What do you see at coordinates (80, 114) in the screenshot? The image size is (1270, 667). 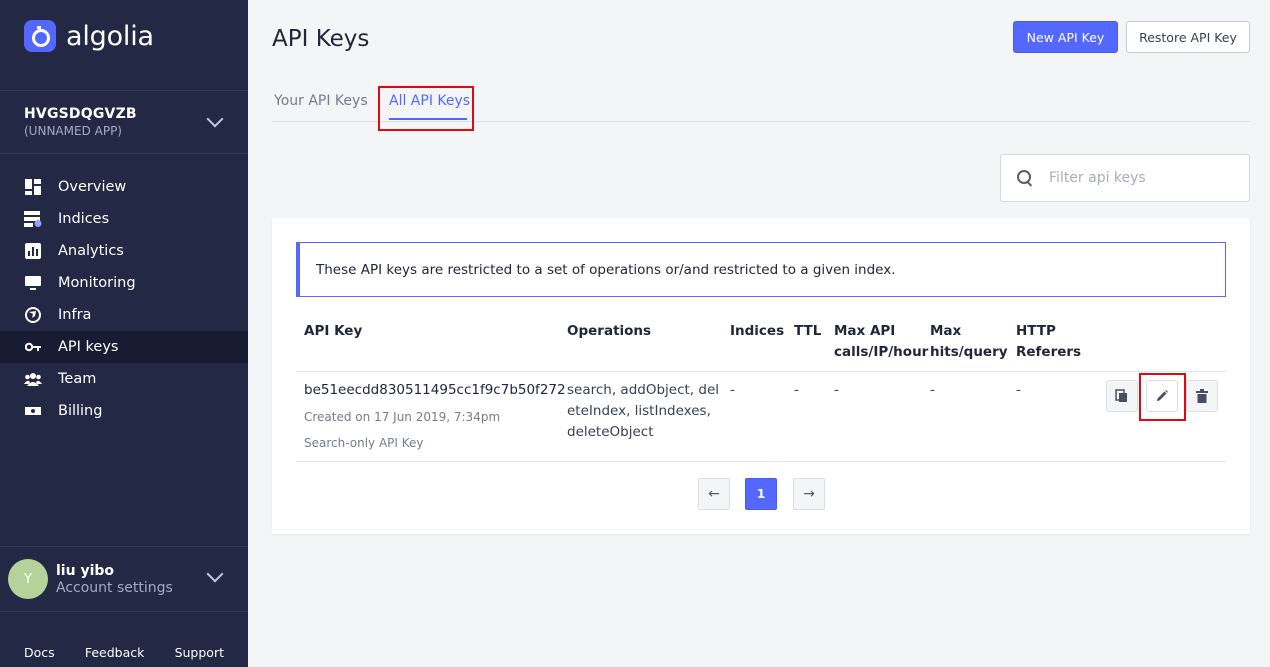 I see `app-id: HVGSDQGVZB` at bounding box center [80, 114].